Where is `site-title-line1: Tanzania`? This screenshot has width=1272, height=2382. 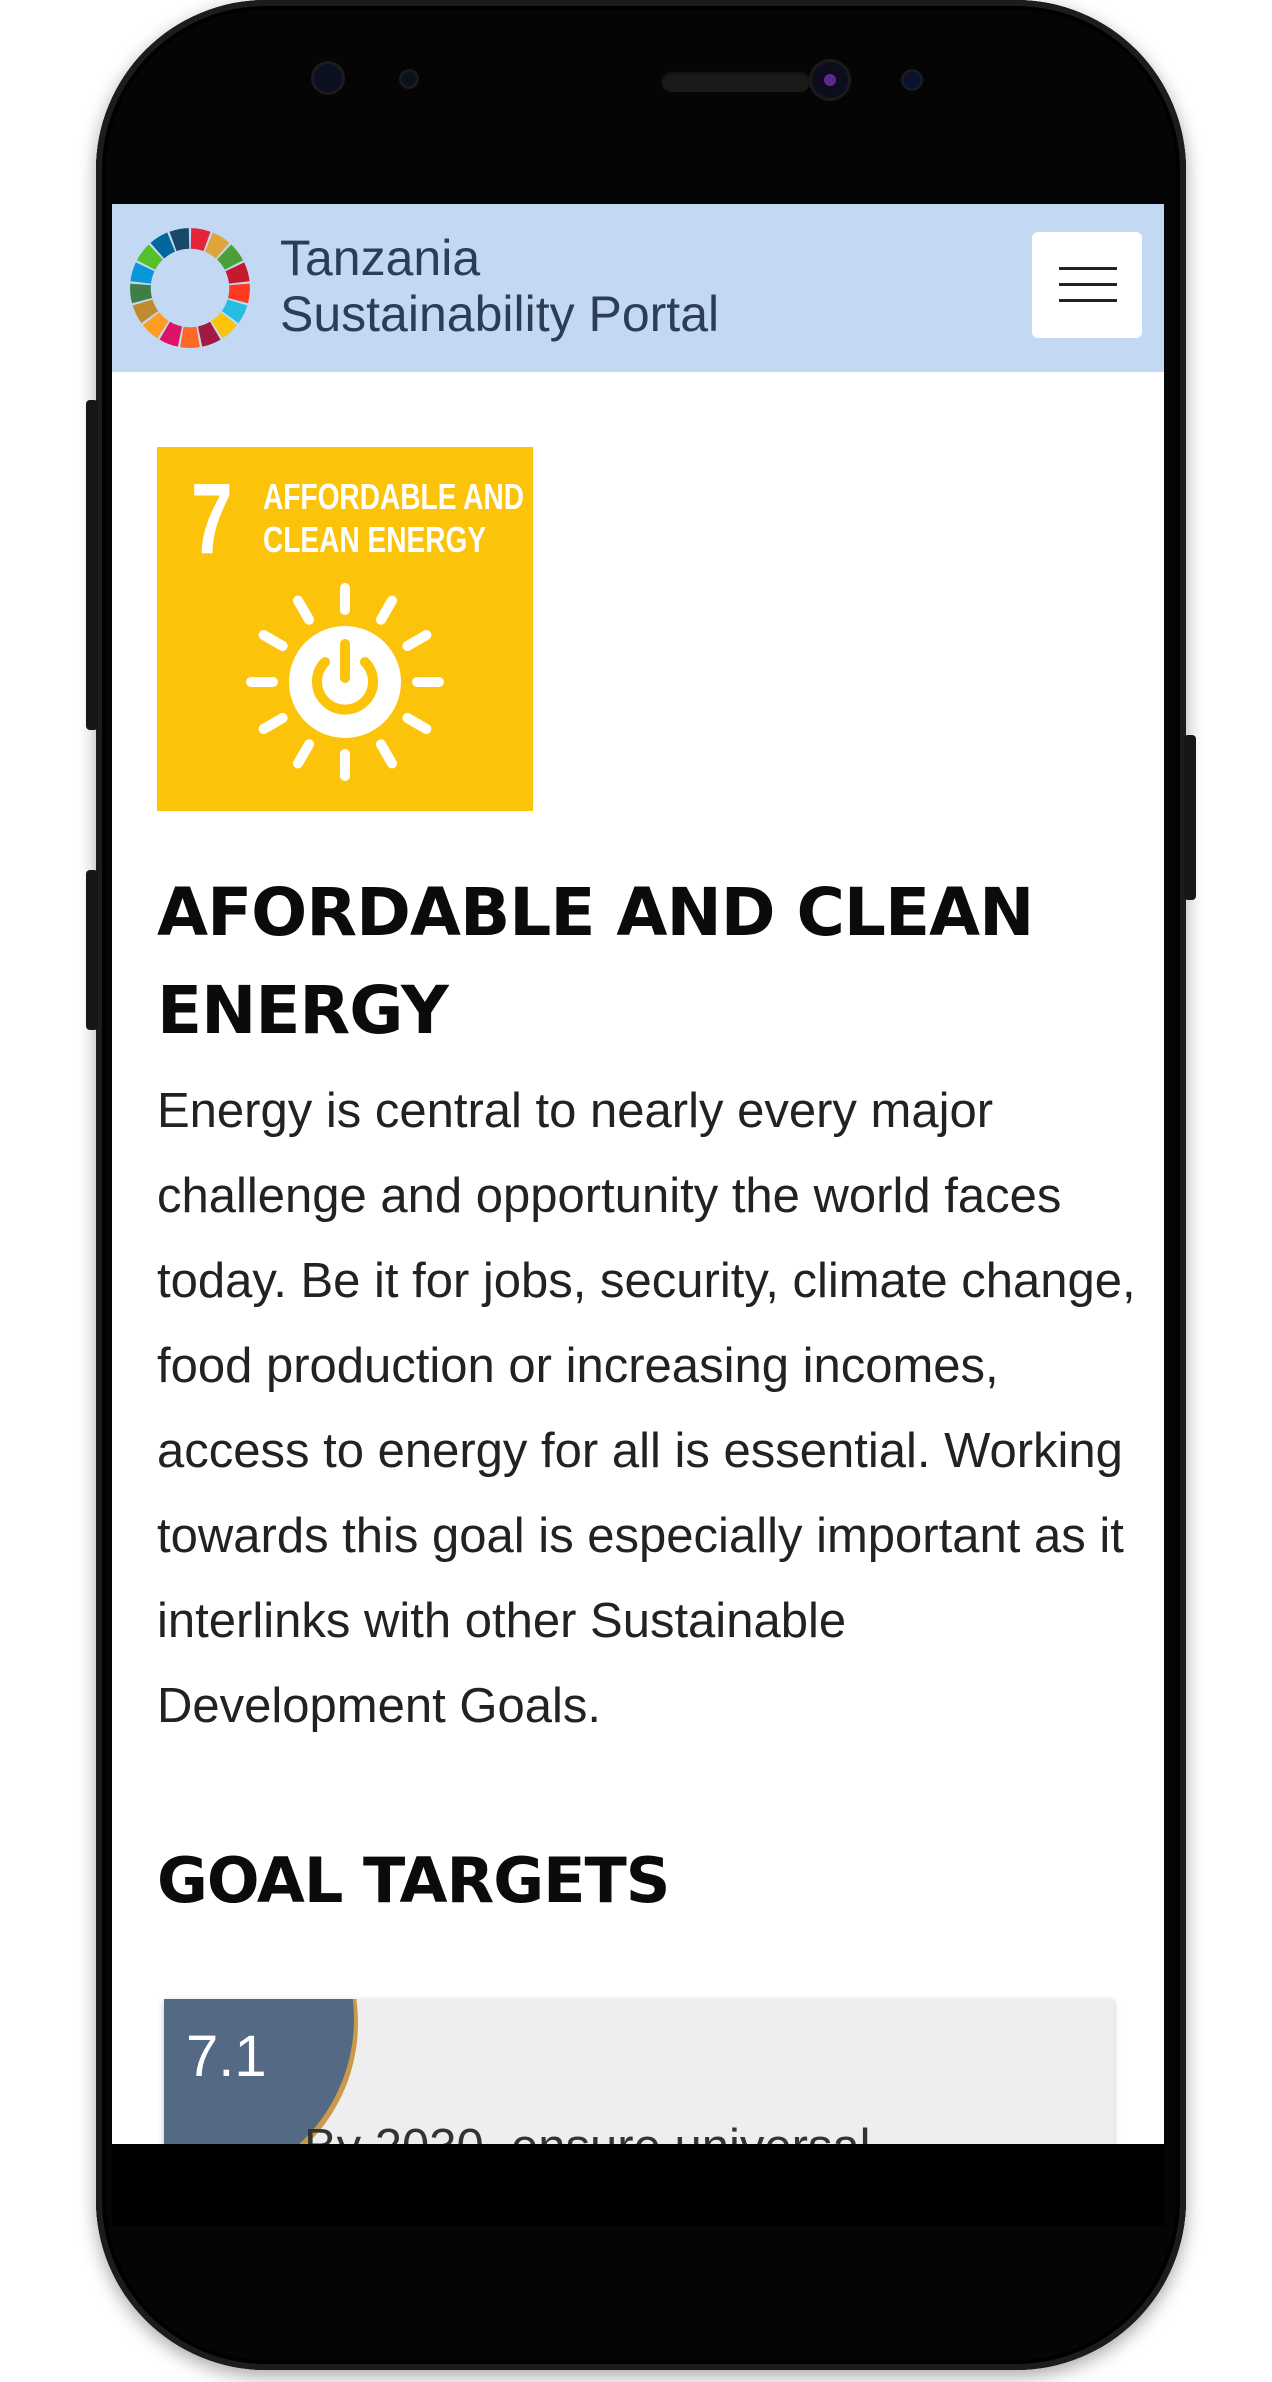
site-title-line1: Tanzania is located at coordinates (380, 258).